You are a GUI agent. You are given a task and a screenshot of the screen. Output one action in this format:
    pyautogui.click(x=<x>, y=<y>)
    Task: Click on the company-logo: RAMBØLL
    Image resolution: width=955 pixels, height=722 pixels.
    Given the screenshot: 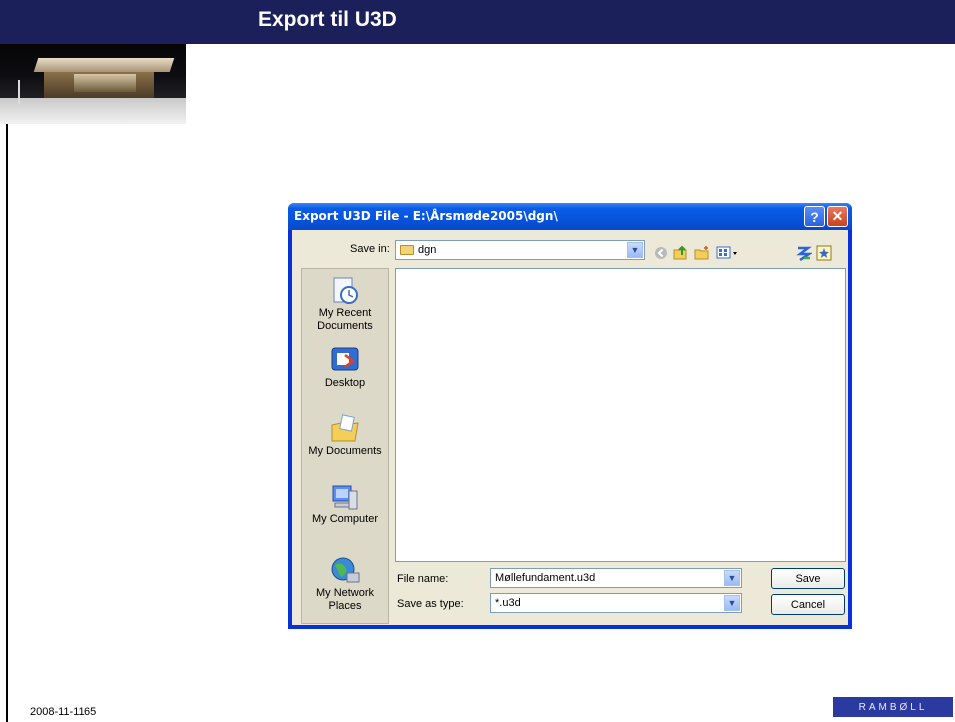 What is the action you would take?
    pyautogui.click(x=893, y=707)
    